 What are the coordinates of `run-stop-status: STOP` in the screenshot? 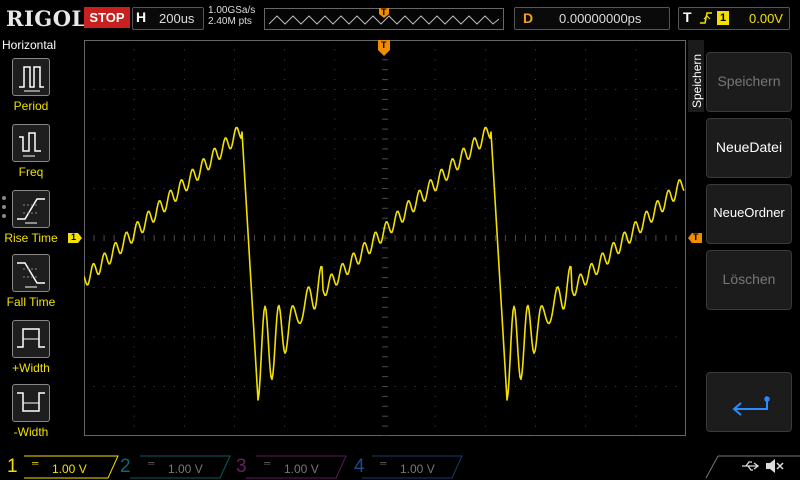 It's located at (107, 17).